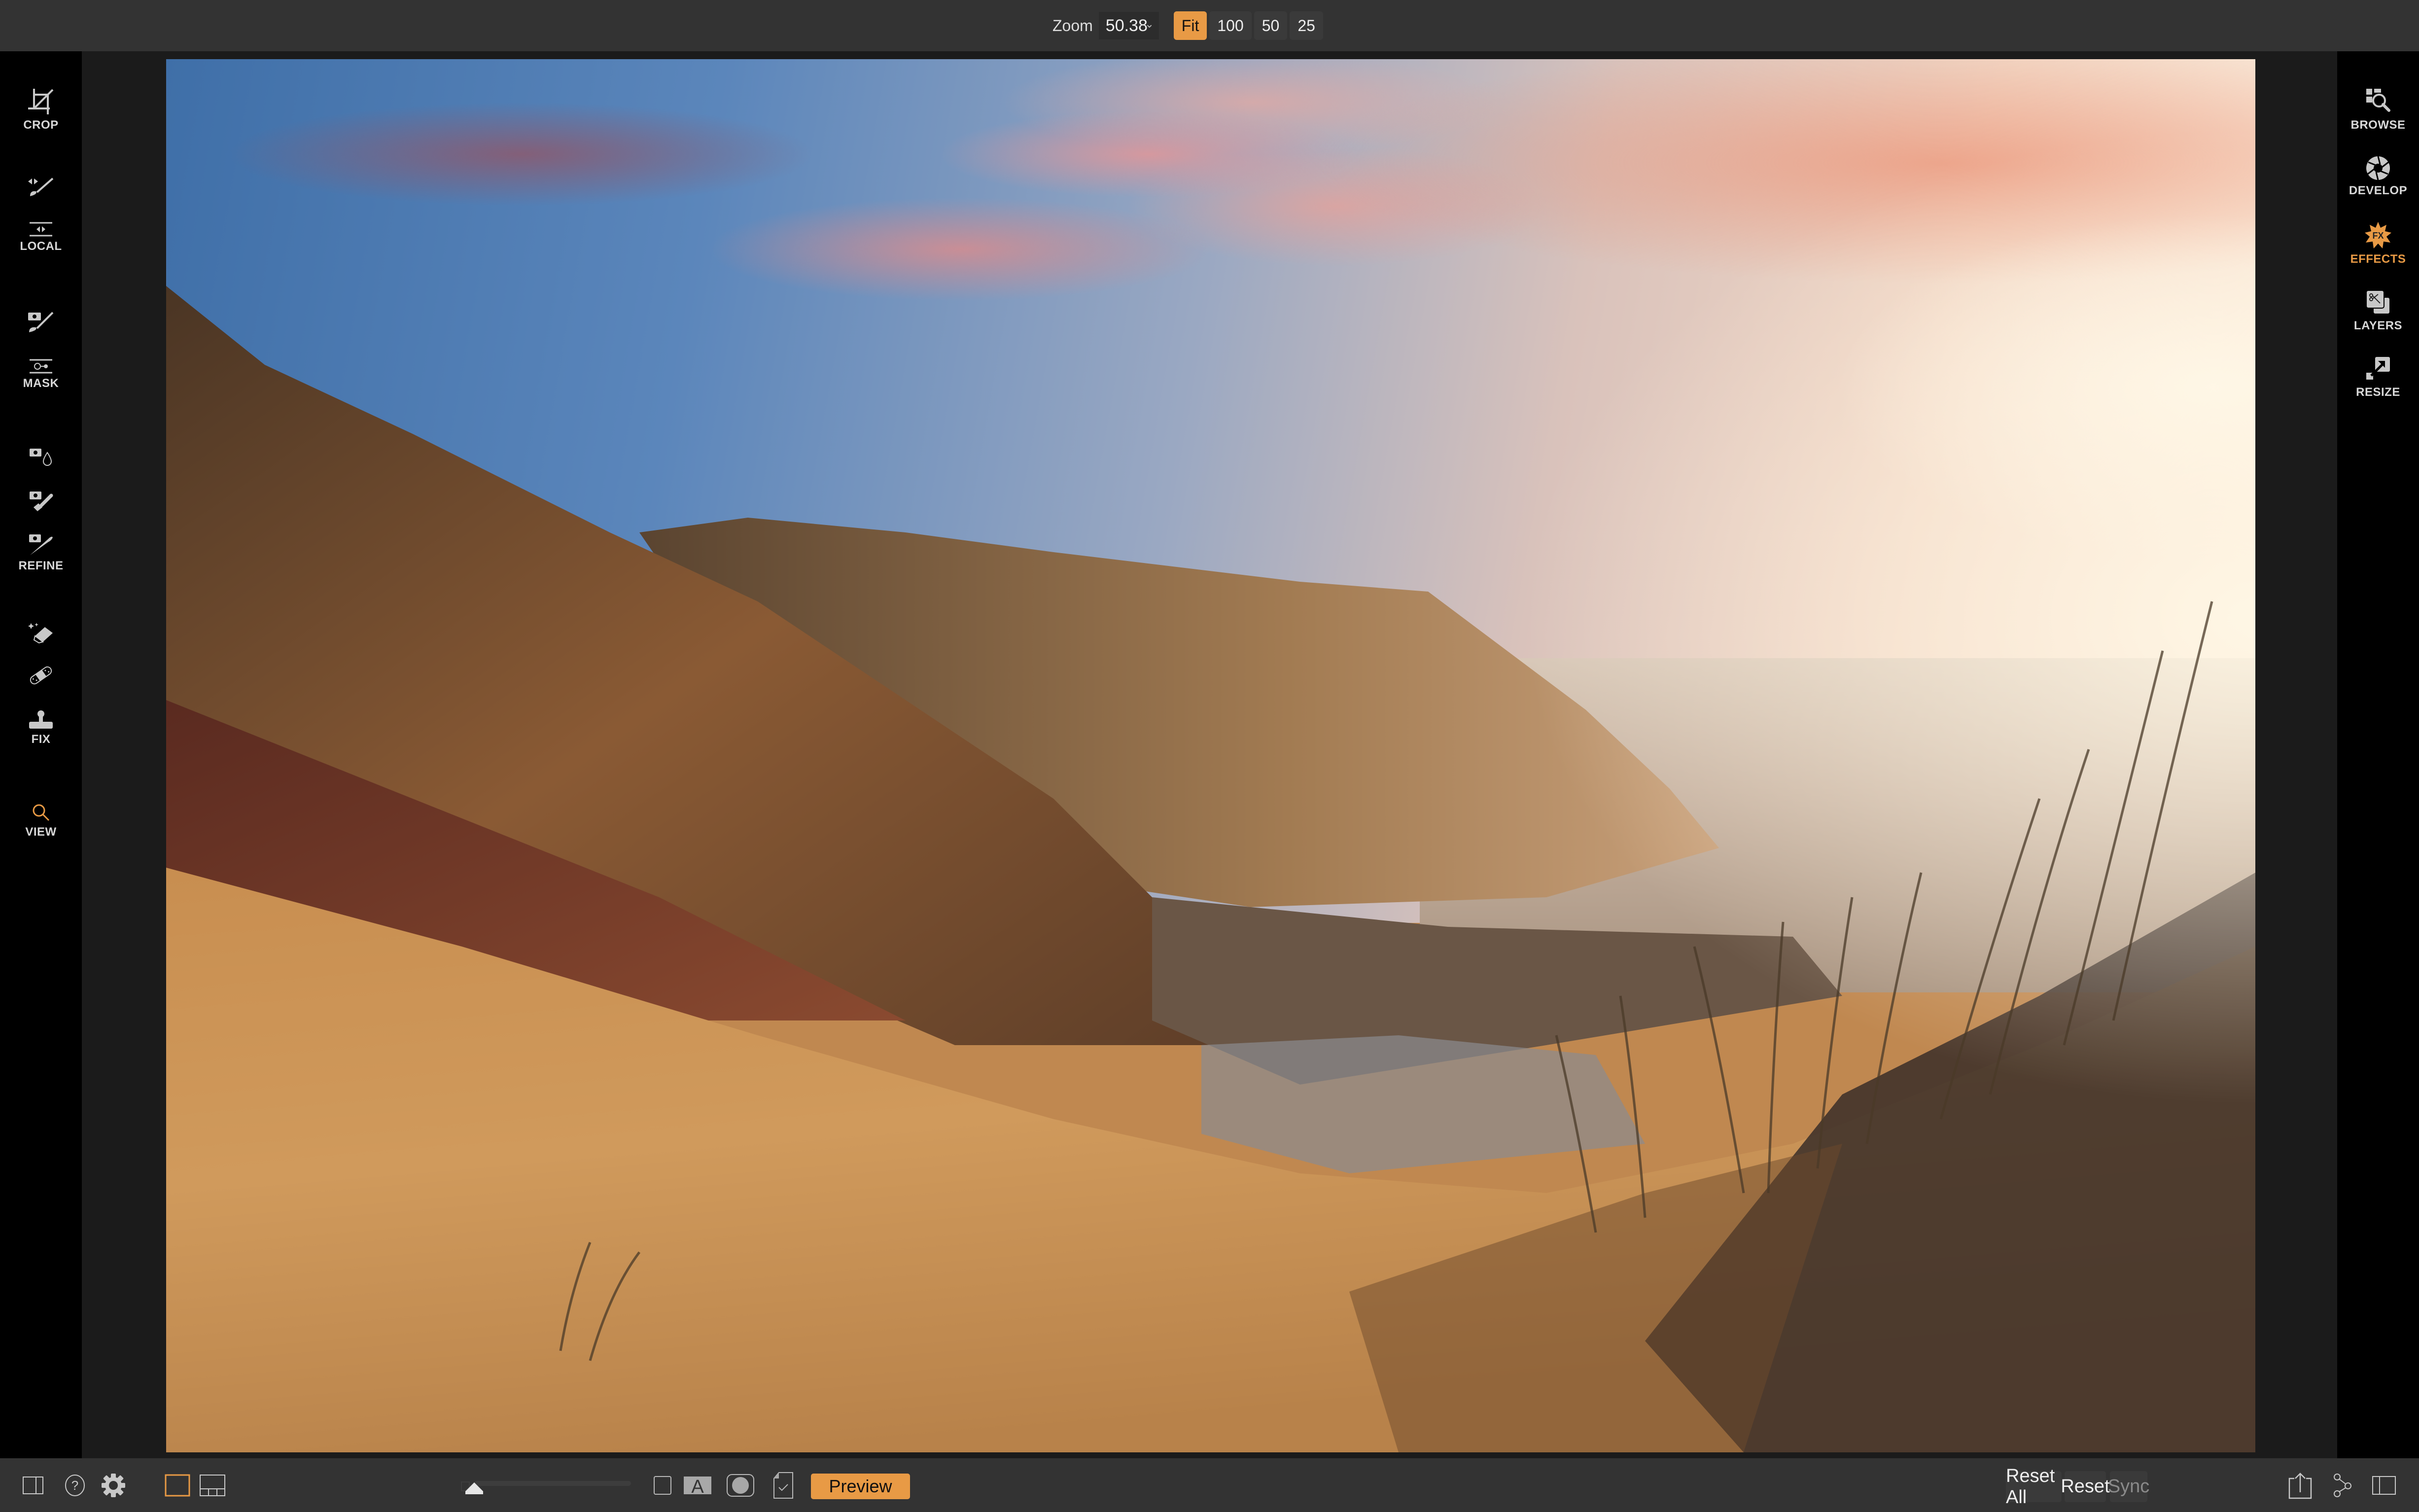  I want to click on zoom-value: 50.38, so click(1126, 25).